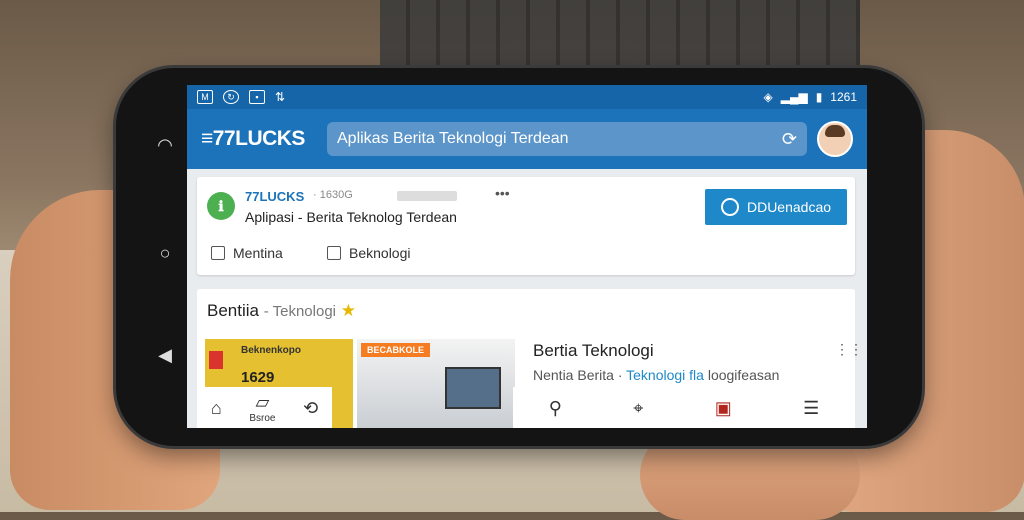 Image resolution: width=1024 pixels, height=520 pixels. I want to click on home-circle-icon: ○, so click(165, 253).